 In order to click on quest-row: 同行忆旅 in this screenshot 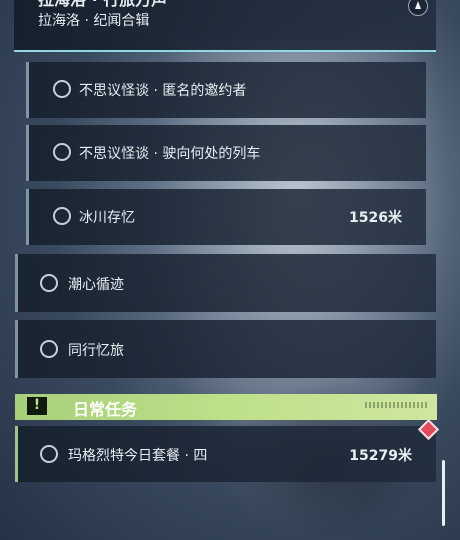, I will do `click(225, 349)`.